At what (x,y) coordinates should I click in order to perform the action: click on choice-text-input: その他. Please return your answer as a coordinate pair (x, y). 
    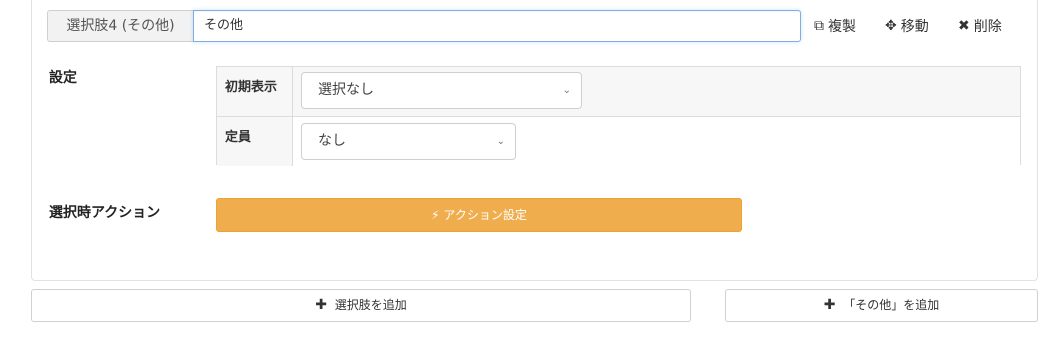
    Looking at the image, I should click on (497, 26).